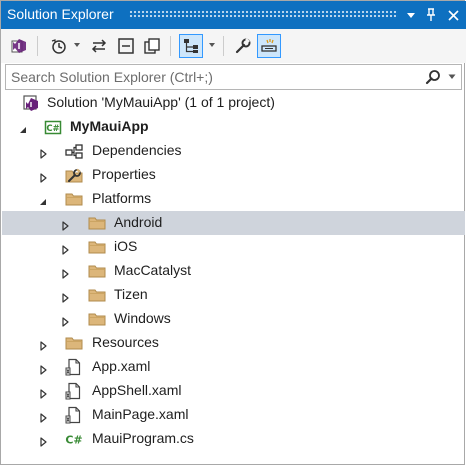  What do you see at coordinates (122, 198) in the screenshot?
I see `tree-item-label: Platforms` at bounding box center [122, 198].